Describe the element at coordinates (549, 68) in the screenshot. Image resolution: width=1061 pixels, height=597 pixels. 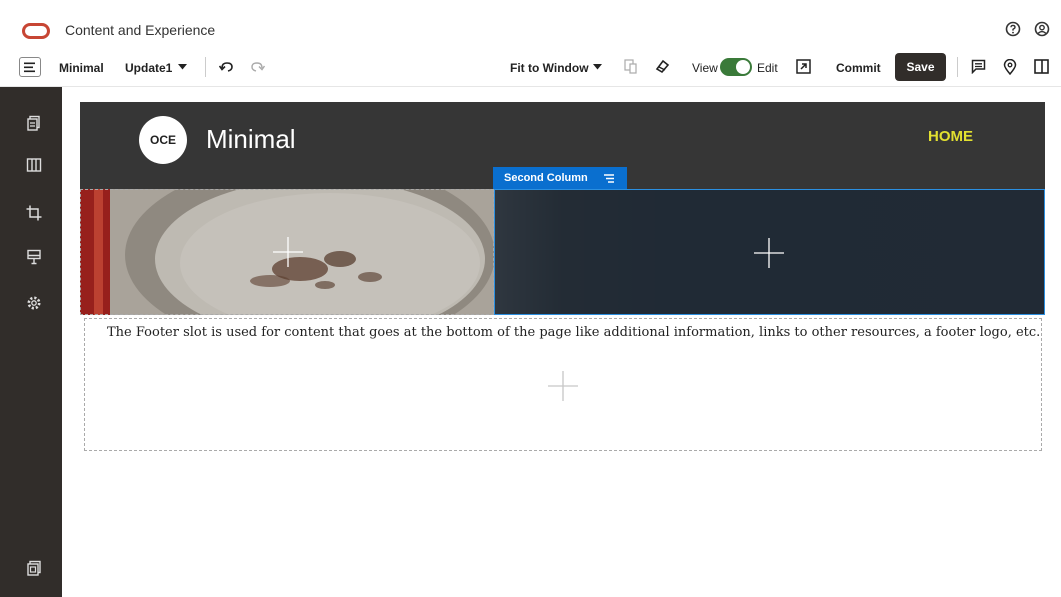
I see `zoom-selector: Fit to Window` at that location.